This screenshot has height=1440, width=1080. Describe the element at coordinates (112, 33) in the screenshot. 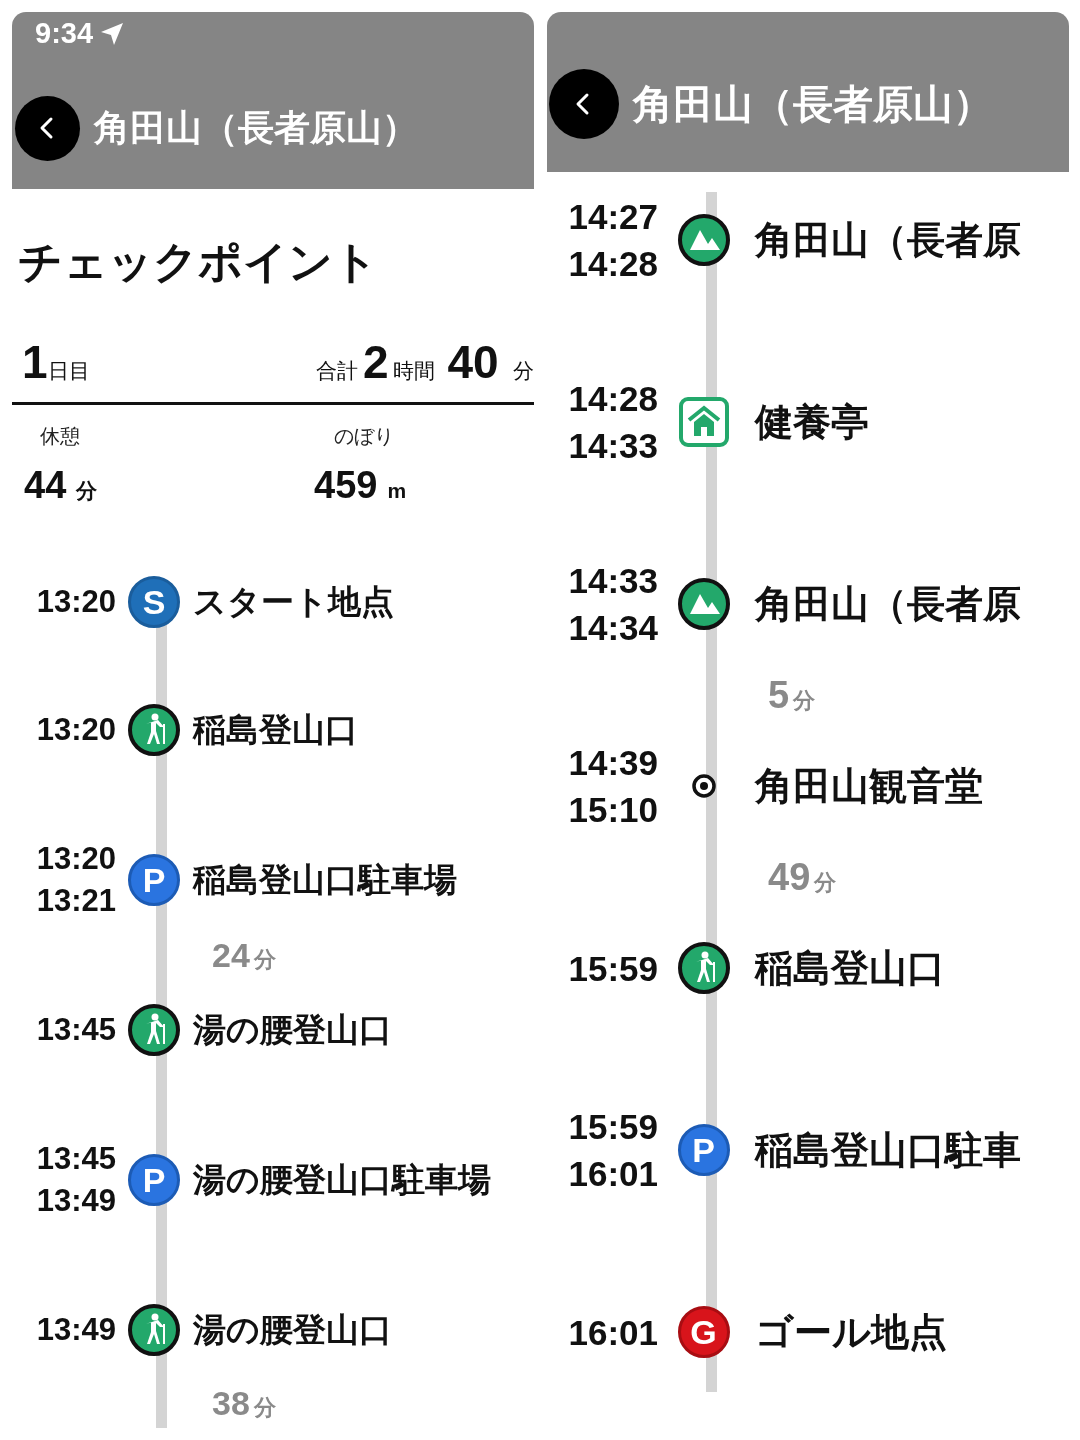

I see `location-arrow-icon` at that location.